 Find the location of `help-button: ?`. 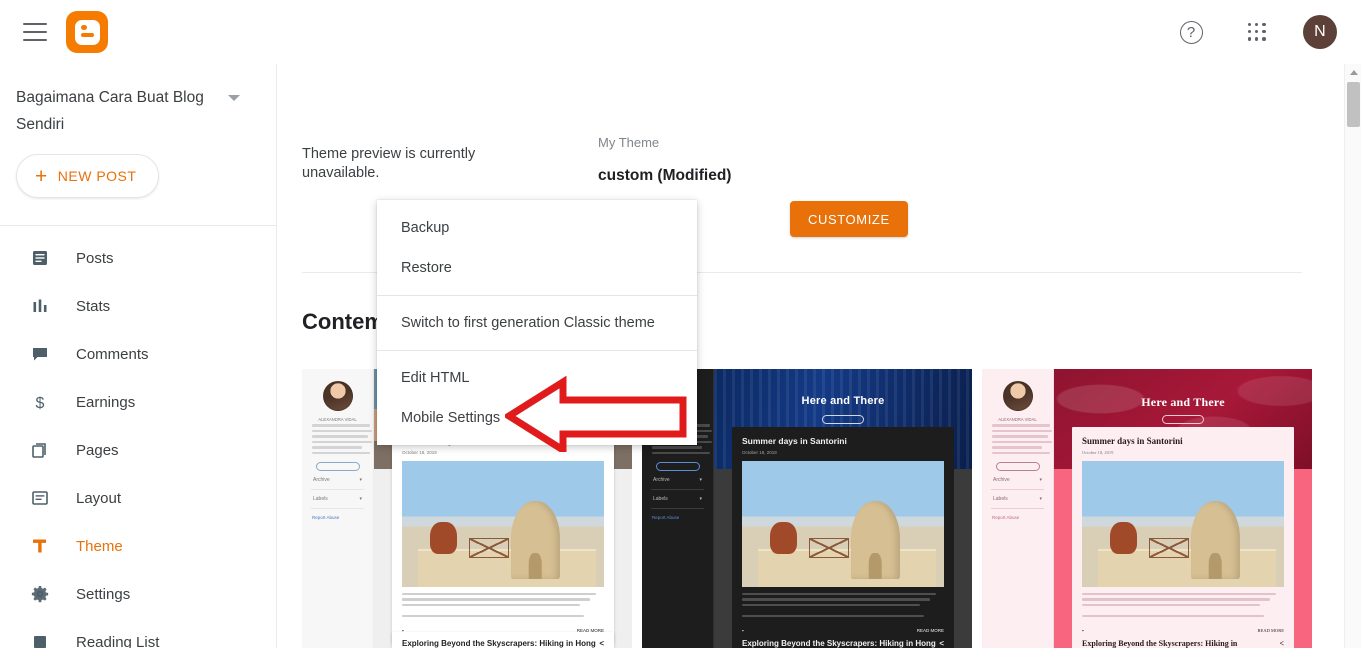

help-button: ? is located at coordinates (1191, 32).